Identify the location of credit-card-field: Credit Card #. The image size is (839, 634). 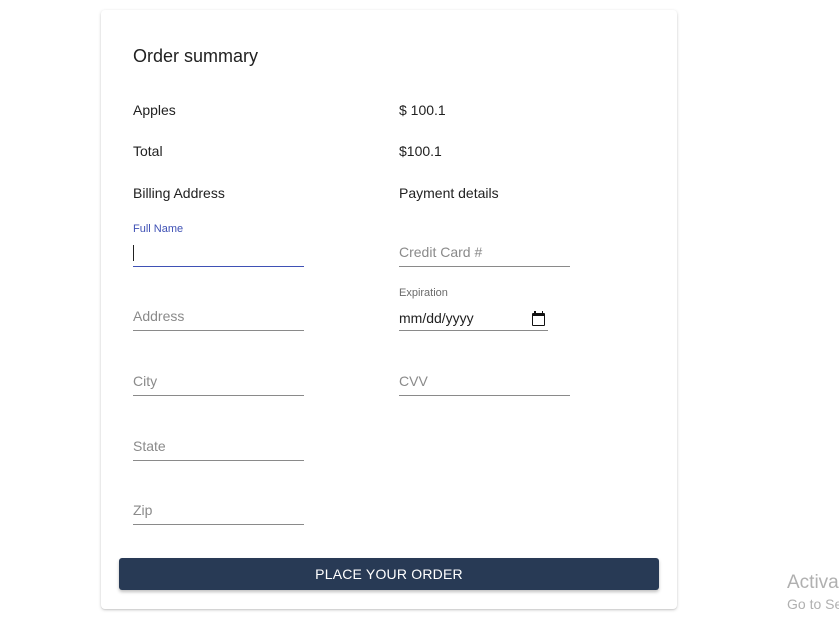
(484, 247).